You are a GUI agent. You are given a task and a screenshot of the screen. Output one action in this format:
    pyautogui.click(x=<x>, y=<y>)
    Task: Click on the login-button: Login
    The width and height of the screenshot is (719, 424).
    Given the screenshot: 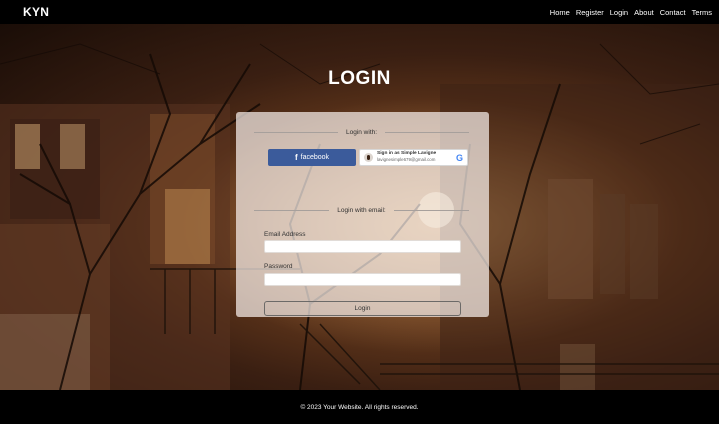 What is the action you would take?
    pyautogui.click(x=362, y=308)
    